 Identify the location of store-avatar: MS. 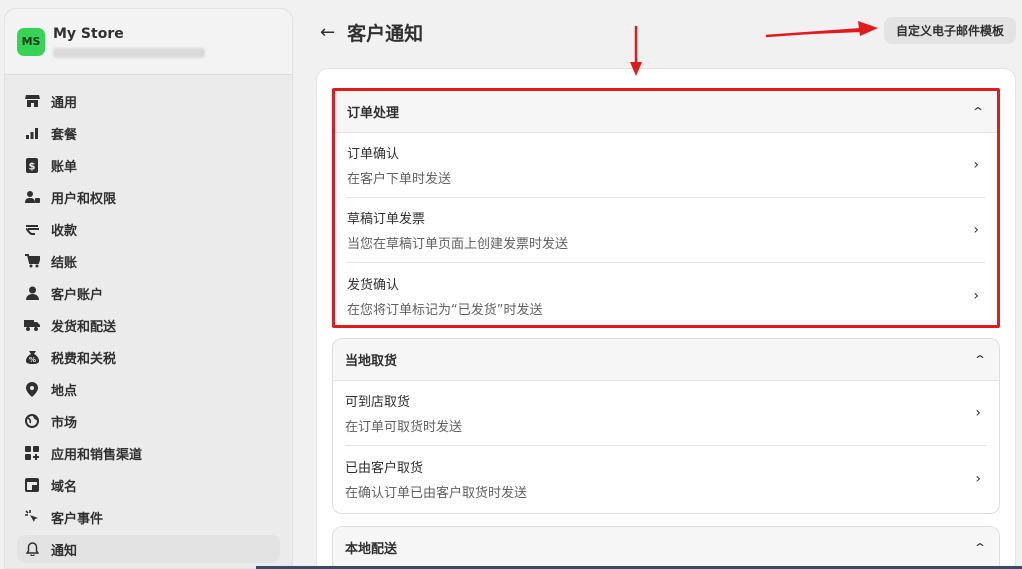
(31, 41).